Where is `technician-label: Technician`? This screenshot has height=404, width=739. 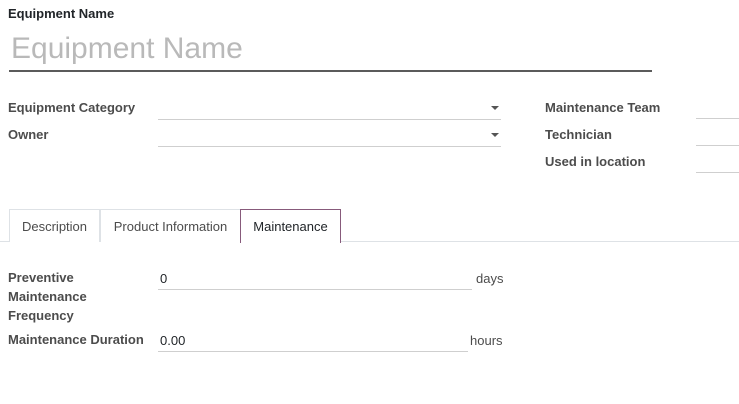
technician-label: Technician is located at coordinates (578, 134).